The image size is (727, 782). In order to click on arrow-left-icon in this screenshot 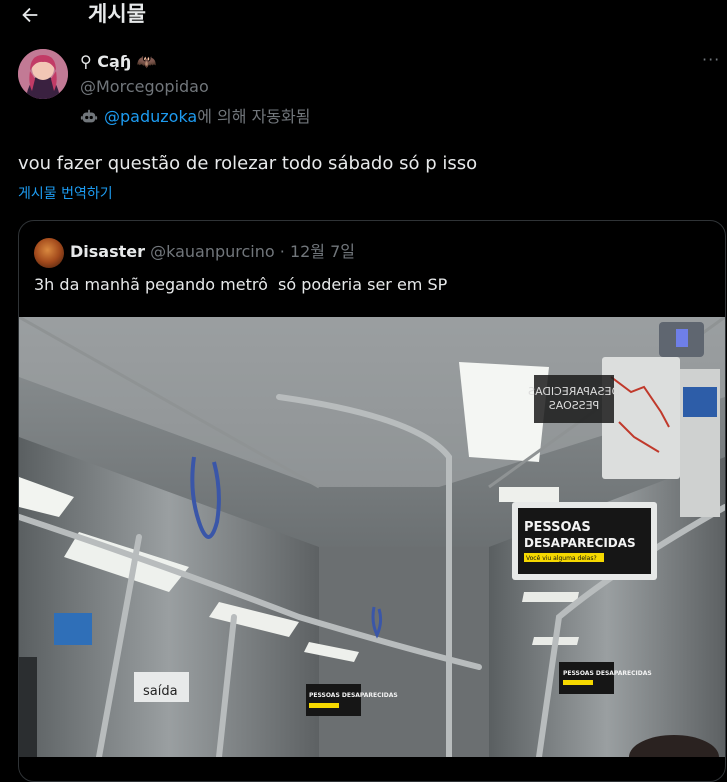, I will do `click(30, 15)`.